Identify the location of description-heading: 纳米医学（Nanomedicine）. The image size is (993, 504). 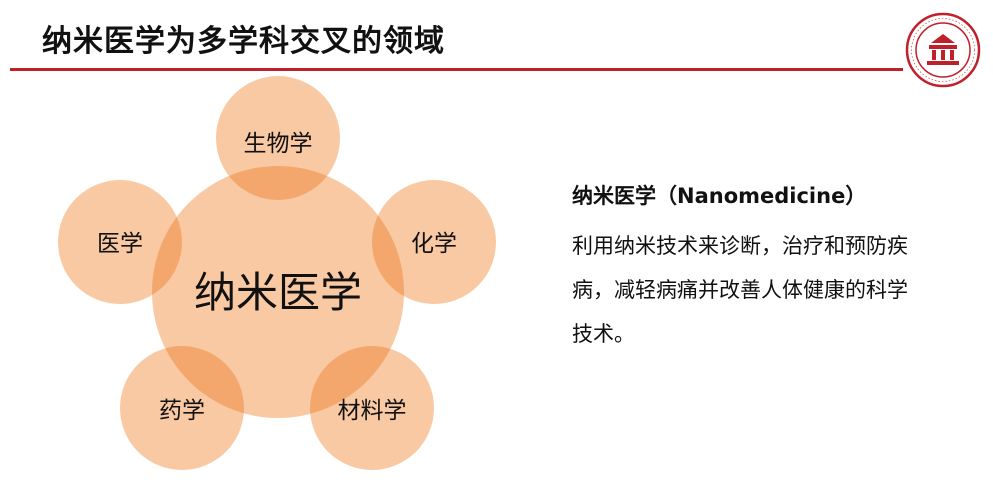
(719, 196).